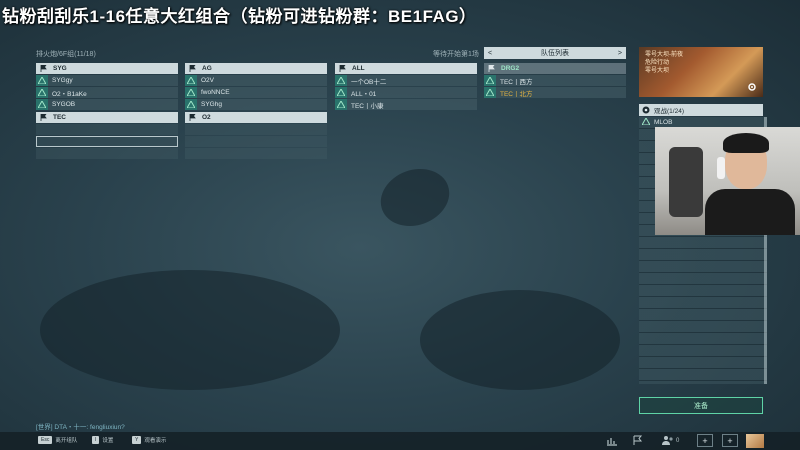 The height and width of the screenshot is (450, 800). I want to click on map-subtitle: 零号大坝, so click(657, 71).